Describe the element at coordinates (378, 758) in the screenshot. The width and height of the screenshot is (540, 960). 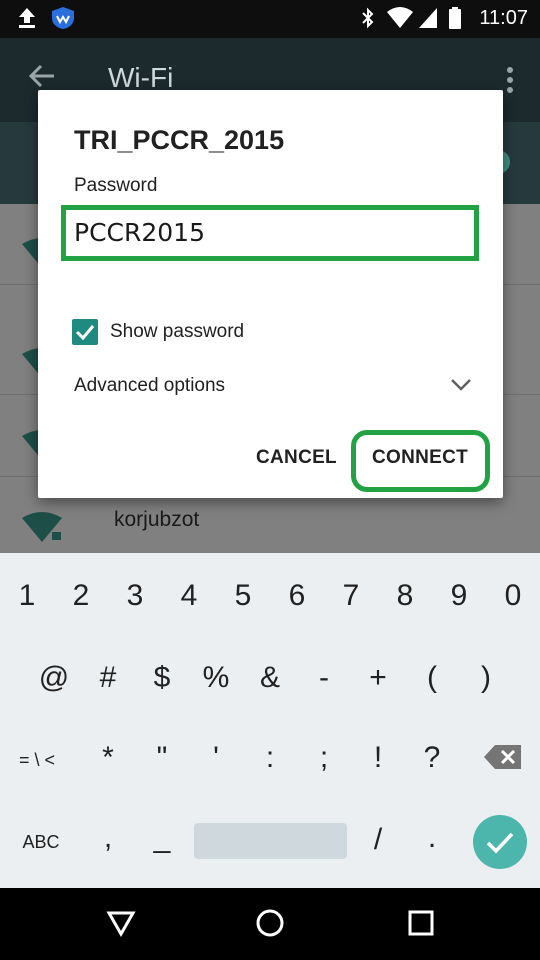
I see `key: !` at that location.